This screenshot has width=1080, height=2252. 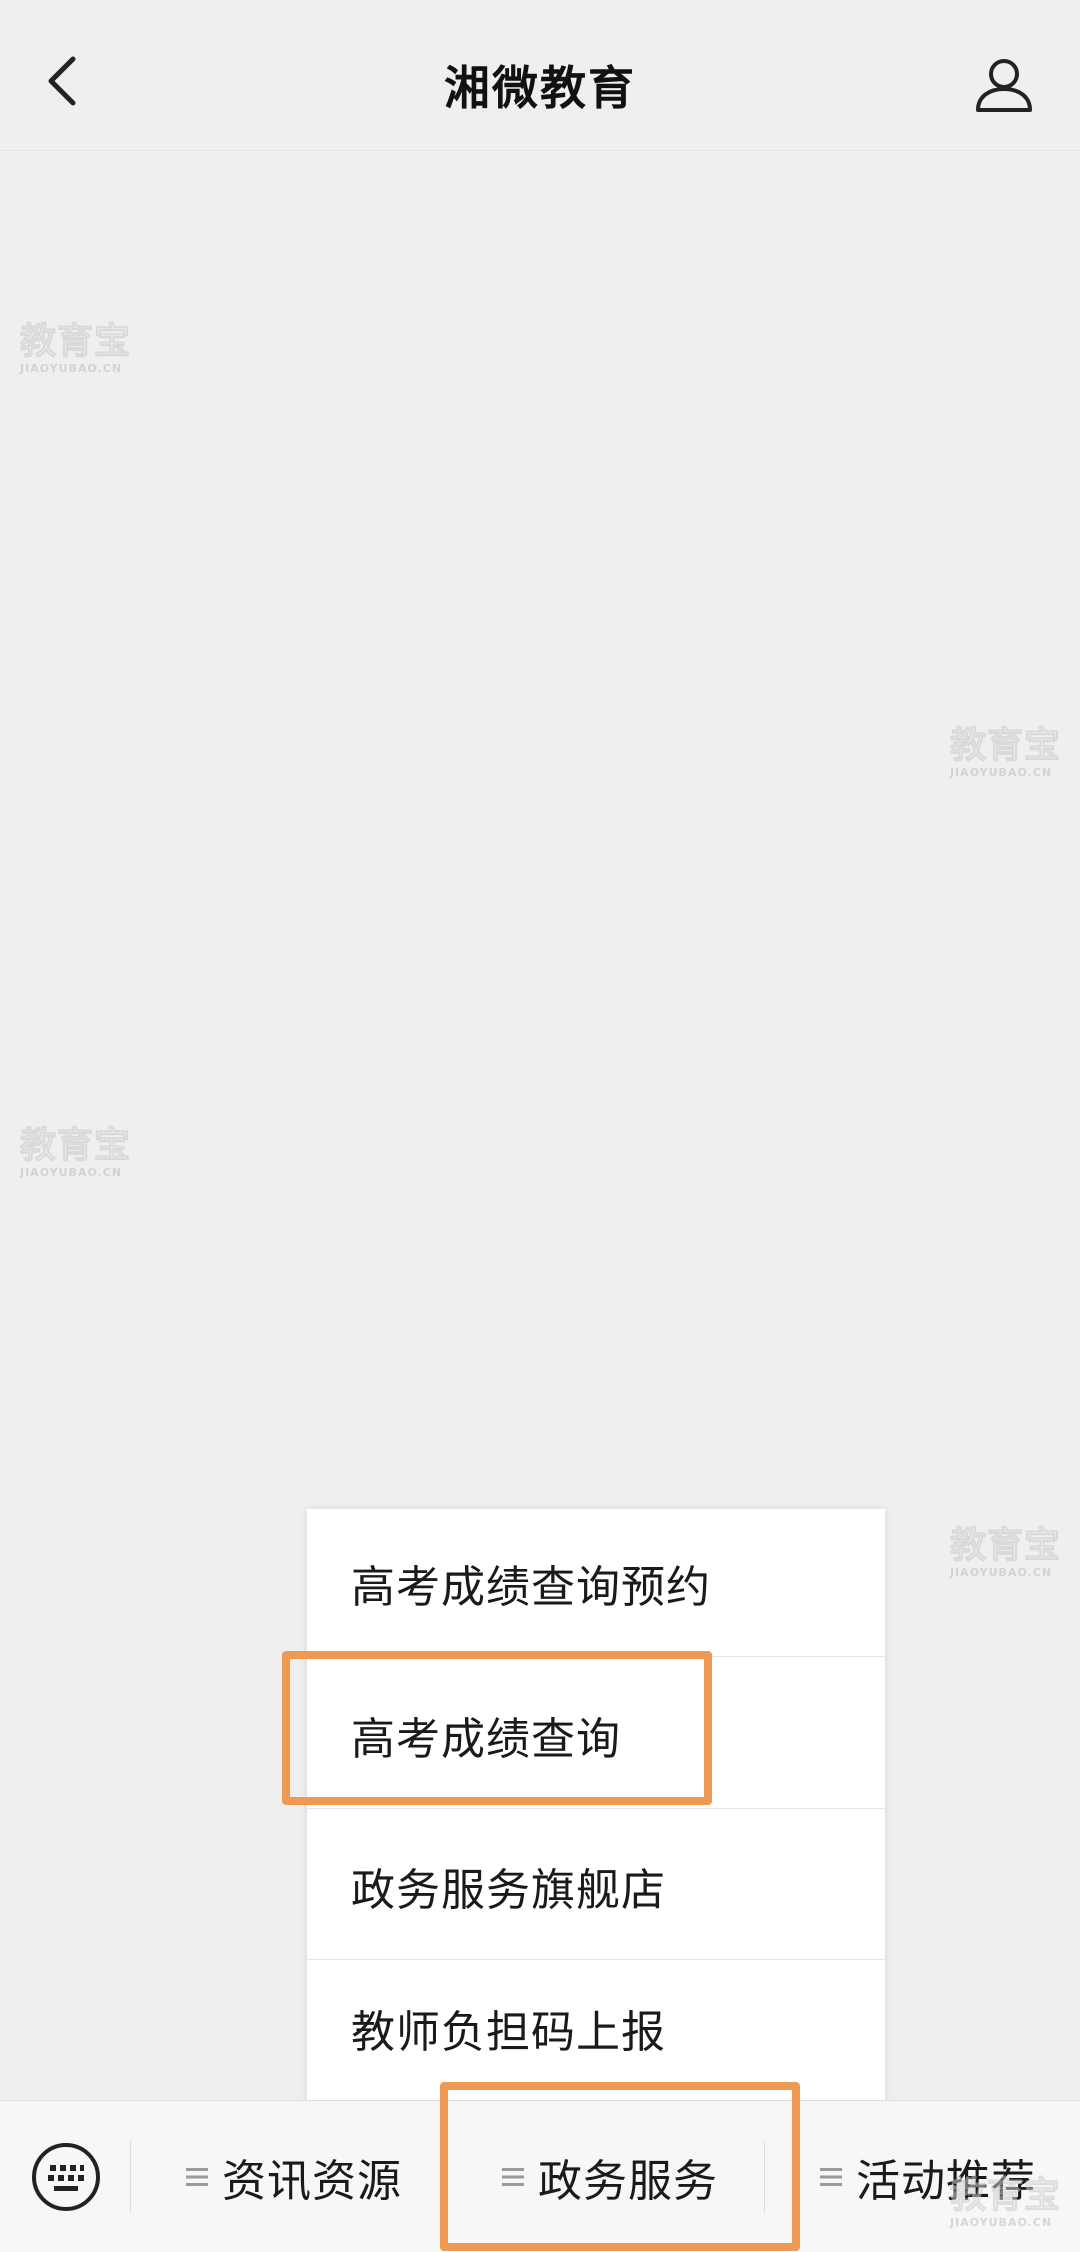 I want to click on menu-item-label: 高考成绩查询预约, so click(x=531, y=1587).